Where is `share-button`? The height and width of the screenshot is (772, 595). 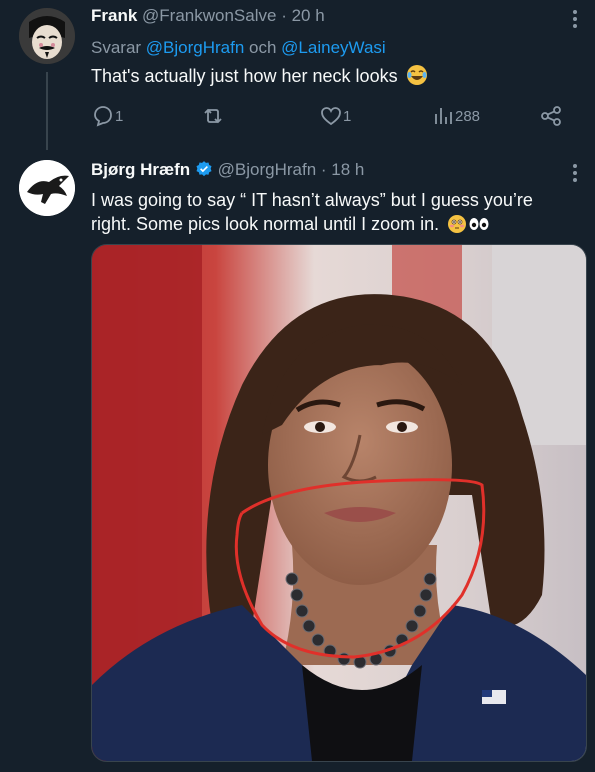
share-button is located at coordinates (551, 116).